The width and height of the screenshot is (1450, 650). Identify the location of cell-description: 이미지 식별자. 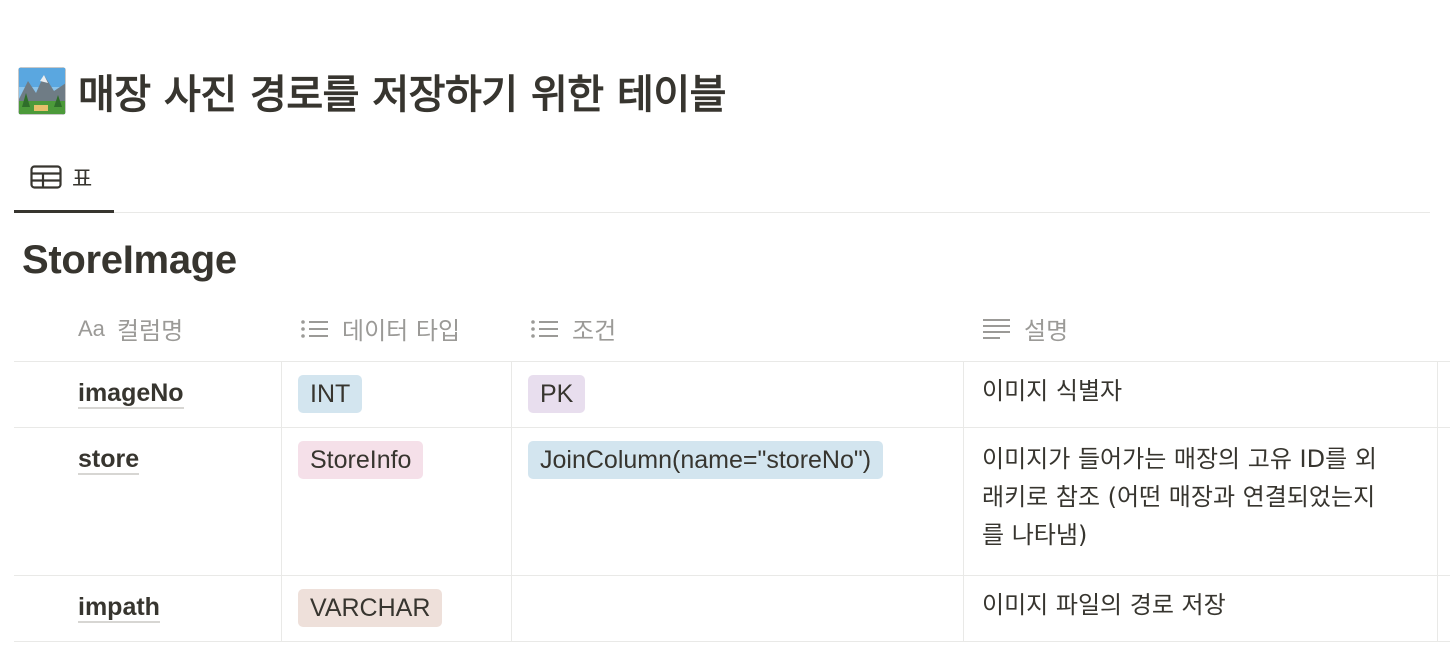
(1201, 394).